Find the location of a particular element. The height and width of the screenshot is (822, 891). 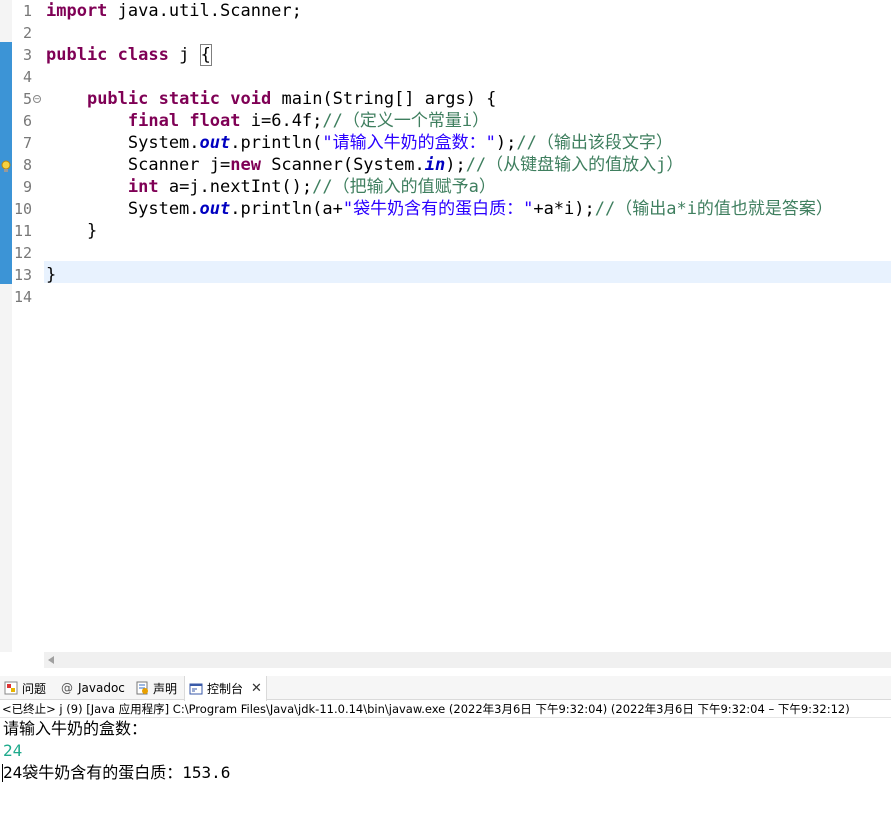

tab-problems: 问题 is located at coordinates (25, 688).